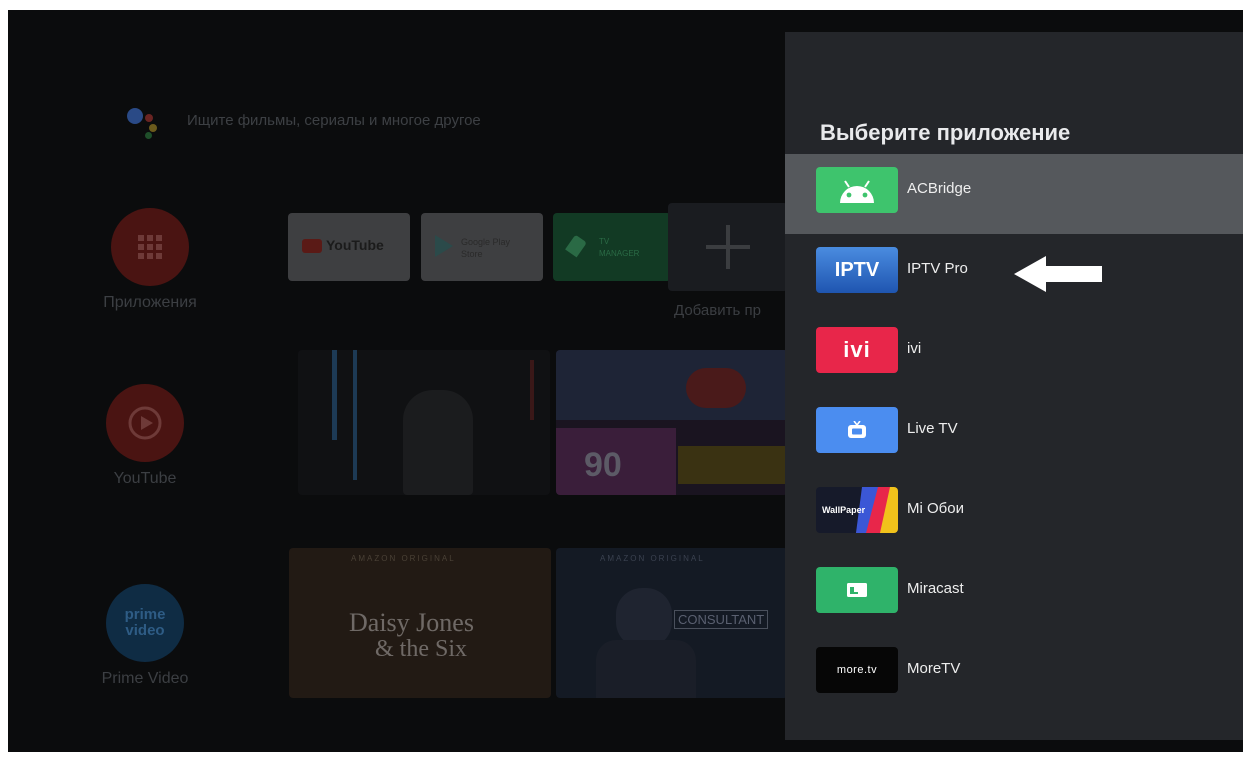 The height and width of the screenshot is (762, 1245). Describe the element at coordinates (150, 302) in the screenshot. I see `sidebar-item-label: Приложения` at that location.